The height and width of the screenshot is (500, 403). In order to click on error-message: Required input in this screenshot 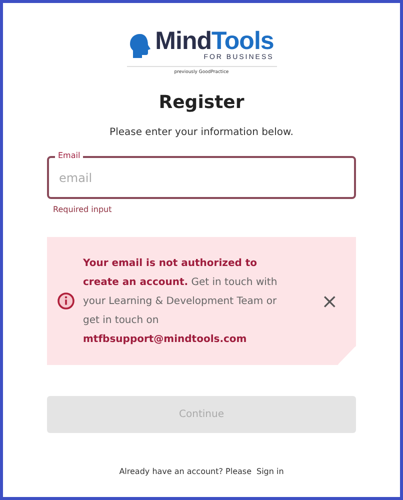, I will do `click(82, 209)`.